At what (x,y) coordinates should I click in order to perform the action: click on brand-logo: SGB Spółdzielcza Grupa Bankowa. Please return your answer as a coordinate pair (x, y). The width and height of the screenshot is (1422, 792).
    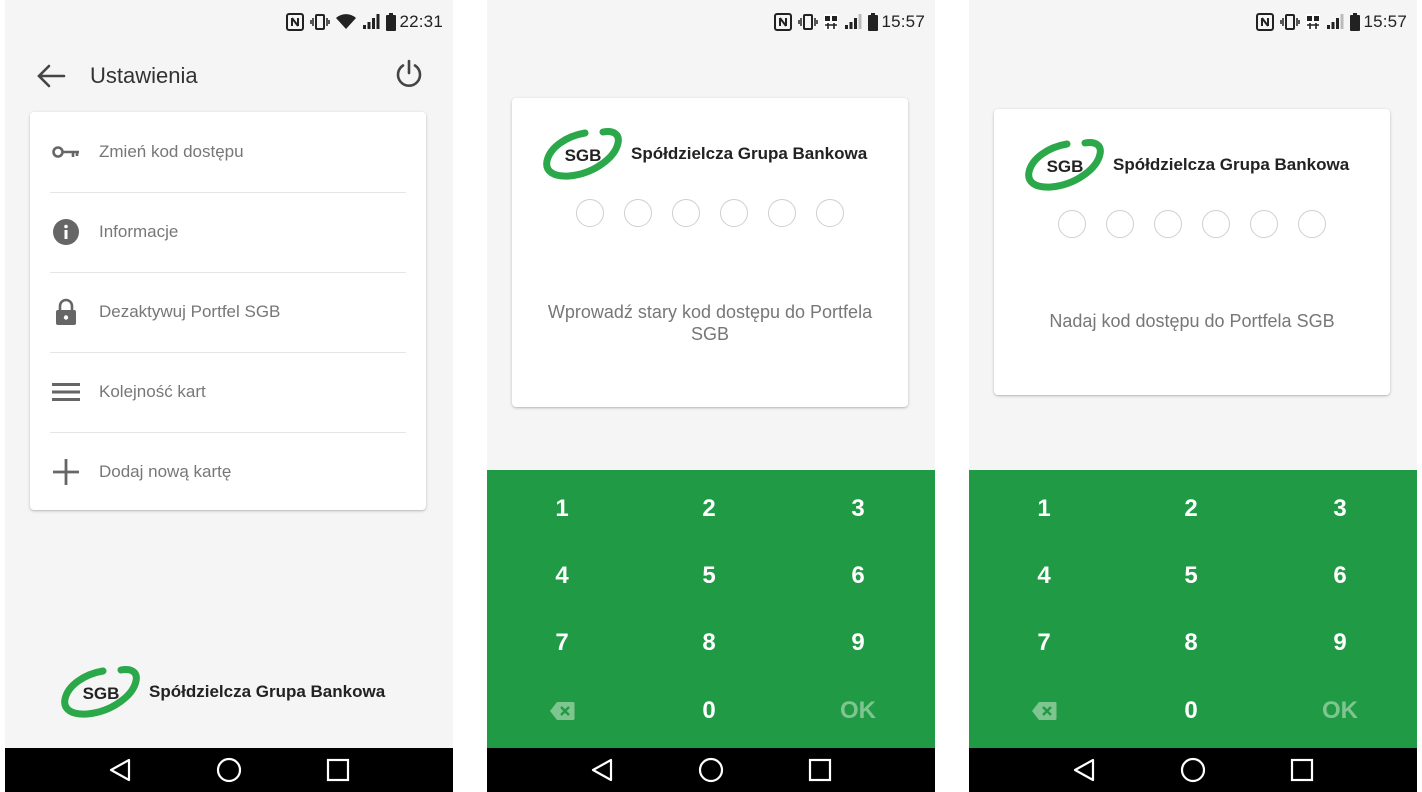
    Looking at the image, I should click on (705, 154).